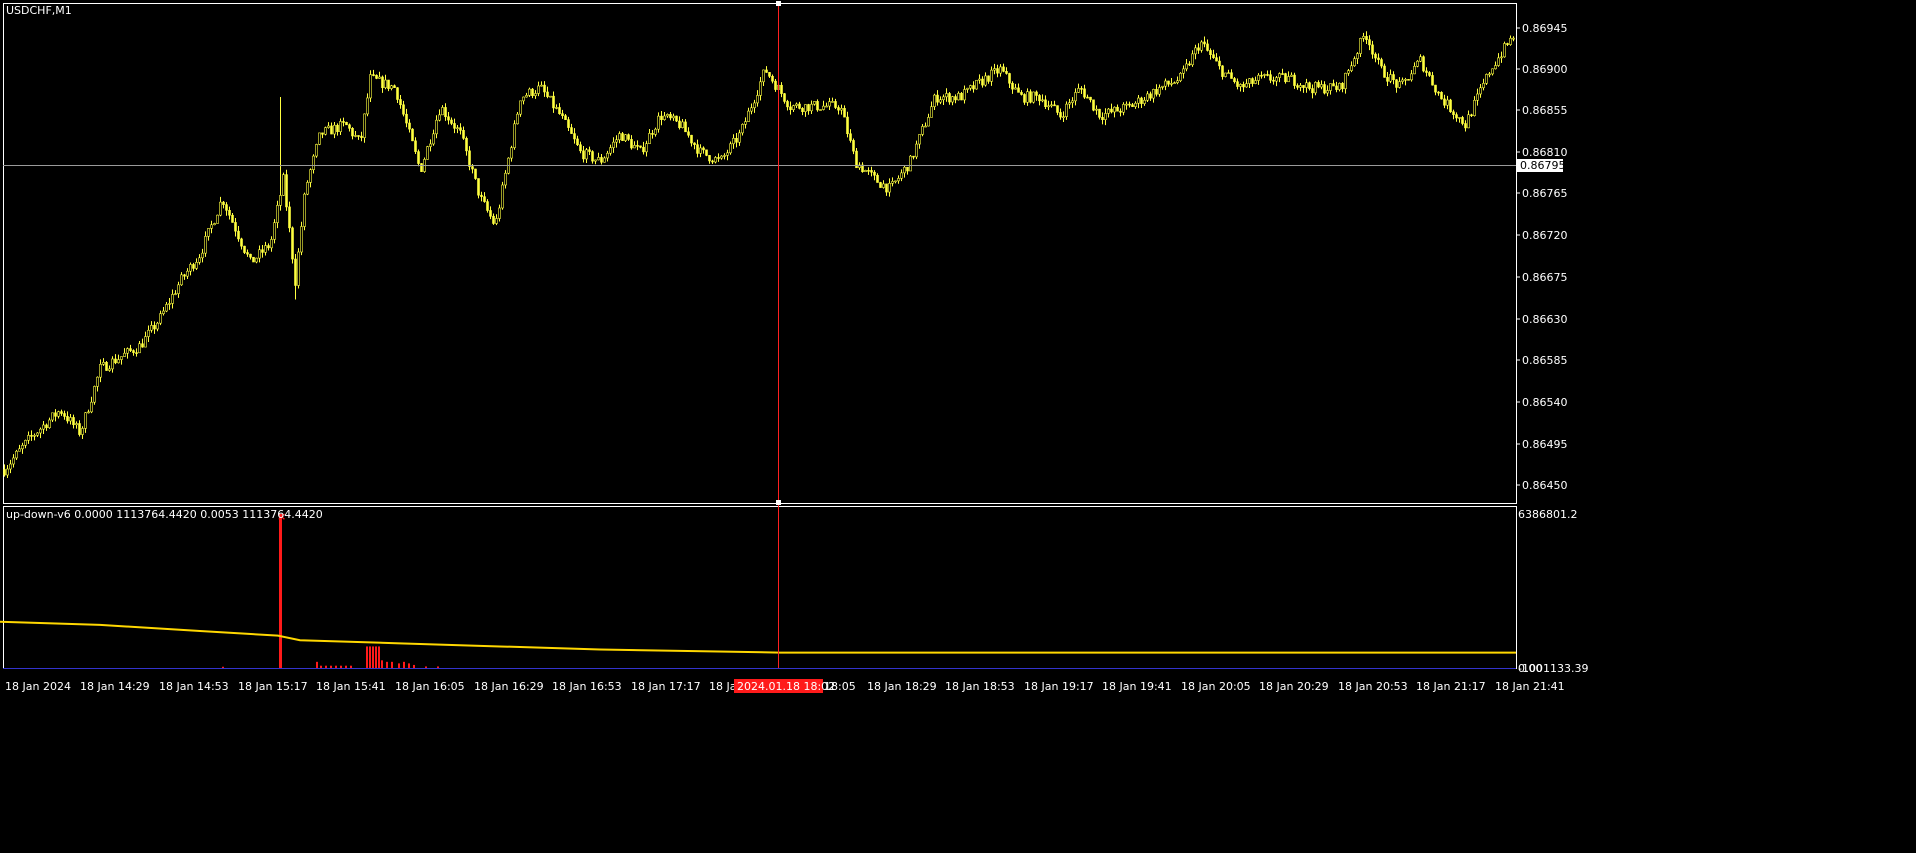 This screenshot has height=853, width=1916. What do you see at coordinates (115, 686) in the screenshot?
I see `time-label: 18 Jan 14:29` at bounding box center [115, 686].